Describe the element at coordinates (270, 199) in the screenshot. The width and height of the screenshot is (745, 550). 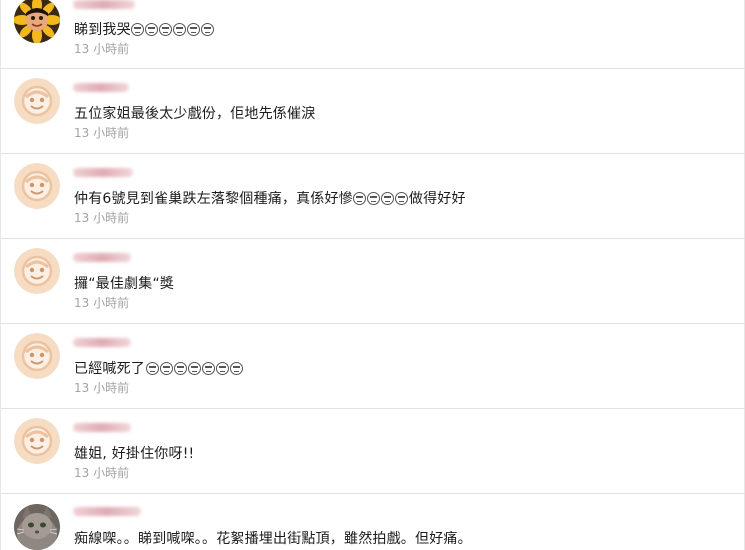
I see `comment-text: 仲有6號見到雀巢跌左落黎個種痛，真係好慘 做得好好` at that location.